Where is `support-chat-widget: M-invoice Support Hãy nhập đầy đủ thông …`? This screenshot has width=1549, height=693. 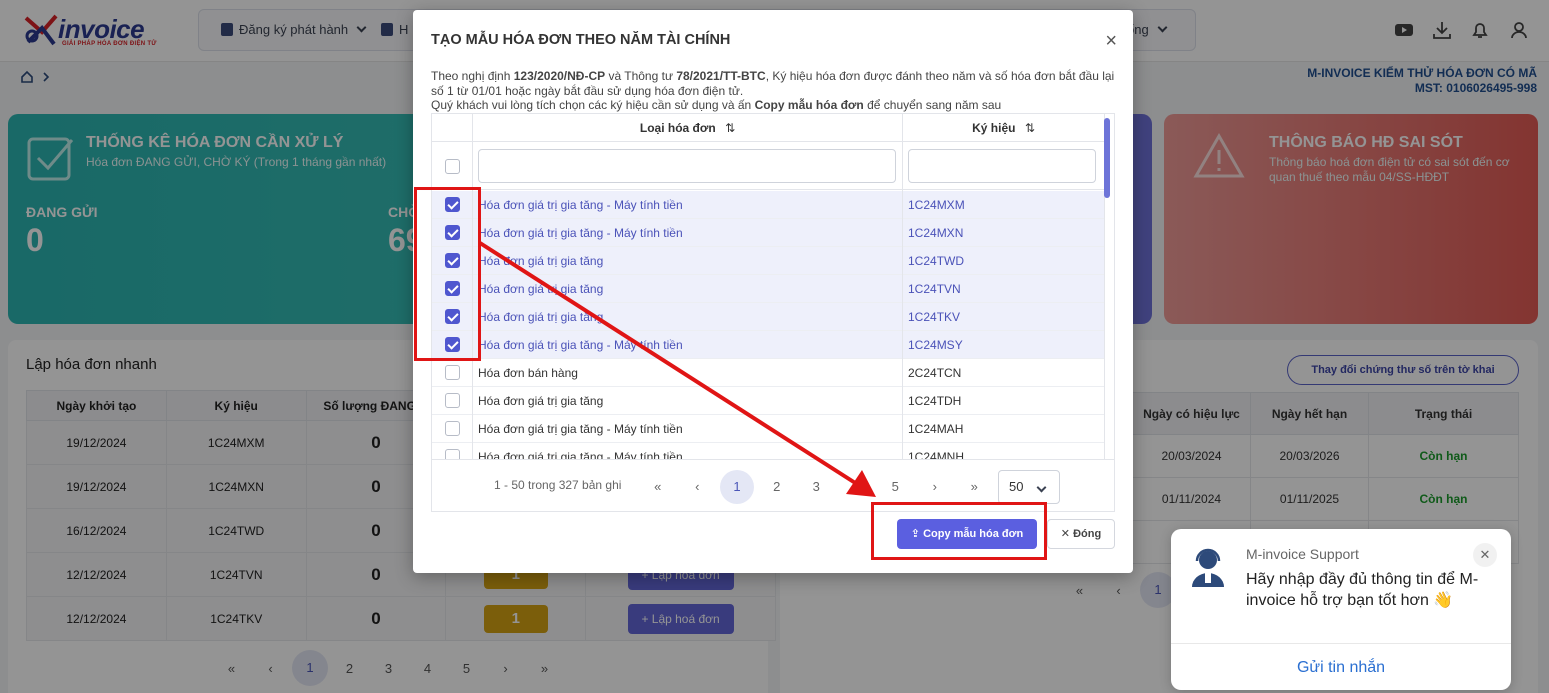 support-chat-widget: M-invoice Support Hãy nhập đầy đủ thông … is located at coordinates (1341, 609).